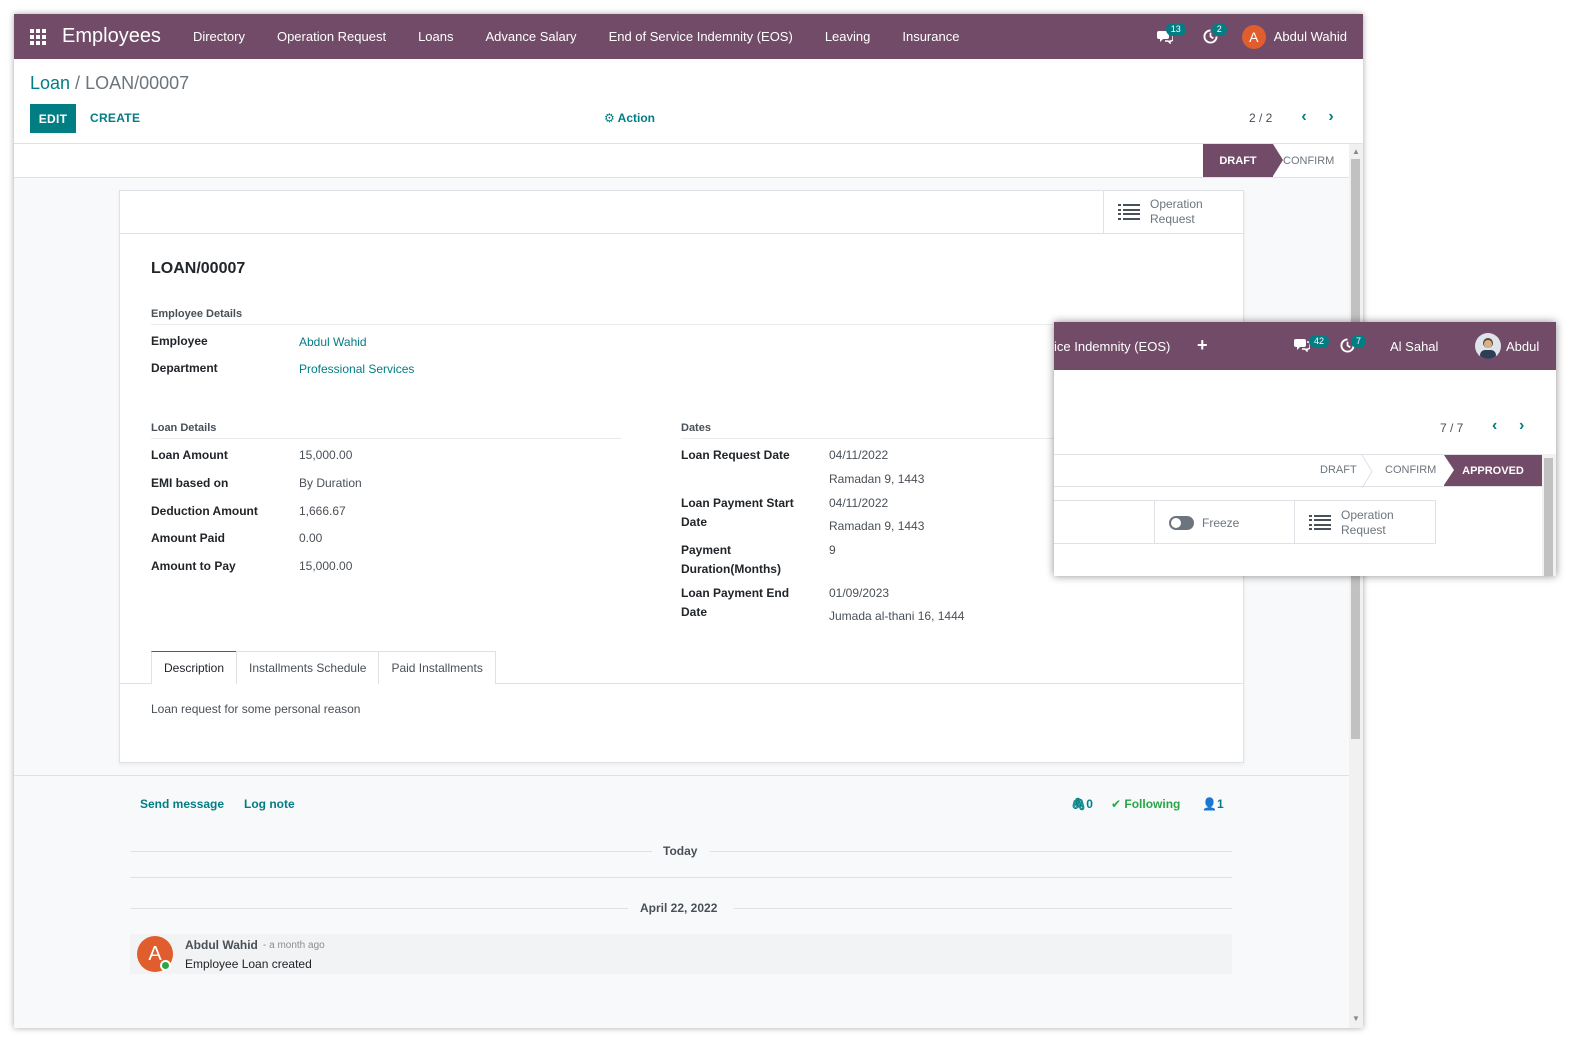 The width and height of the screenshot is (1588, 1054). I want to click on emi-based-value: By Duration, so click(330, 483).